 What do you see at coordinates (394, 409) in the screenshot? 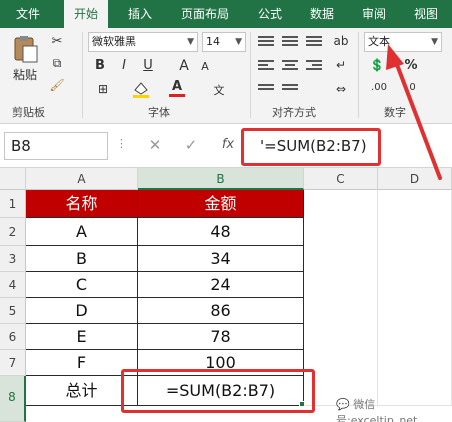
I see `watermark: 💬 微信号:exceltip_net` at bounding box center [394, 409].